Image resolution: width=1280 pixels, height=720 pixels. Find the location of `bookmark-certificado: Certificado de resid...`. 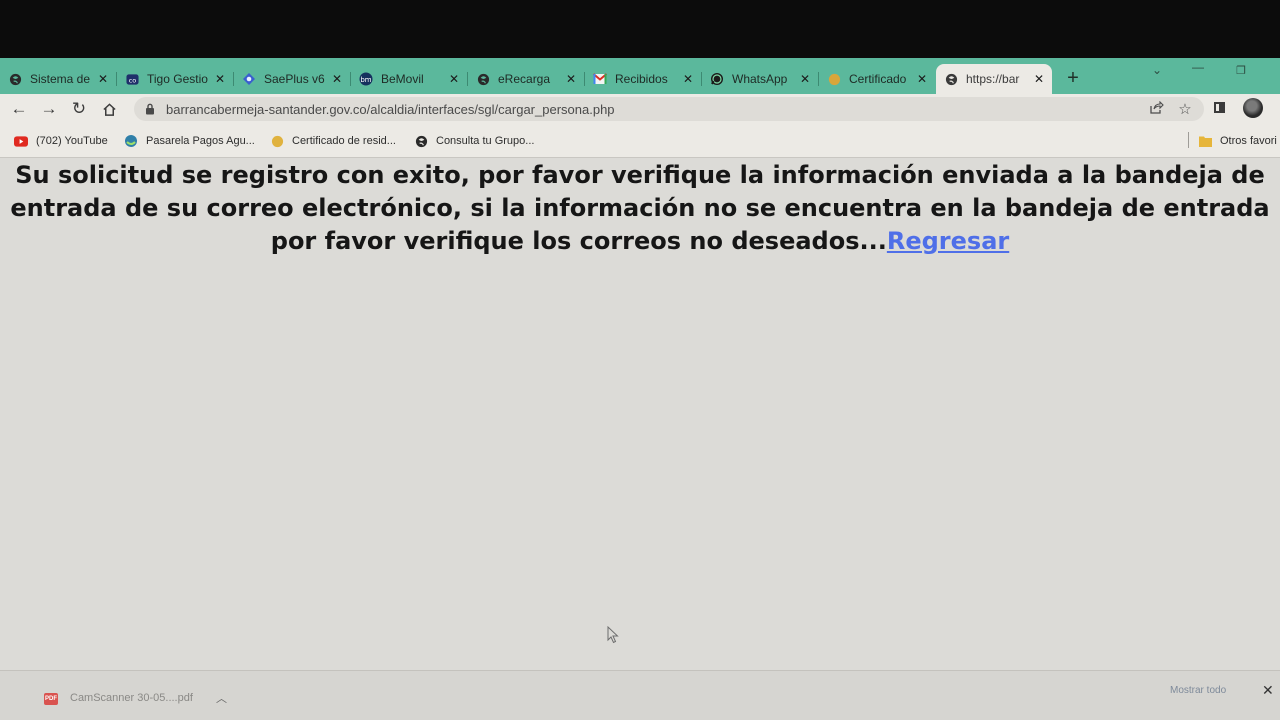

bookmark-certificado: Certificado de resid... is located at coordinates (333, 141).